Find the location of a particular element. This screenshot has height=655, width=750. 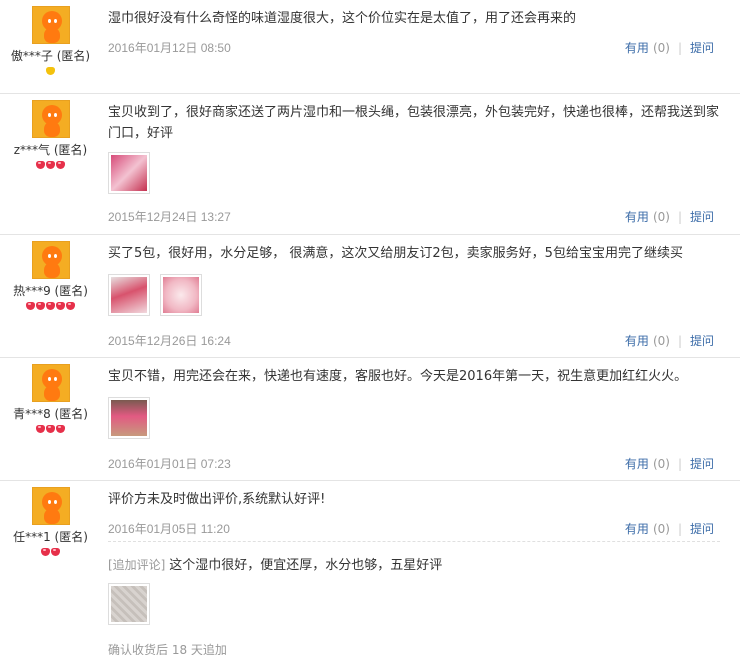

reviewer-name: 青***8 (匿名) is located at coordinates (50, 414).